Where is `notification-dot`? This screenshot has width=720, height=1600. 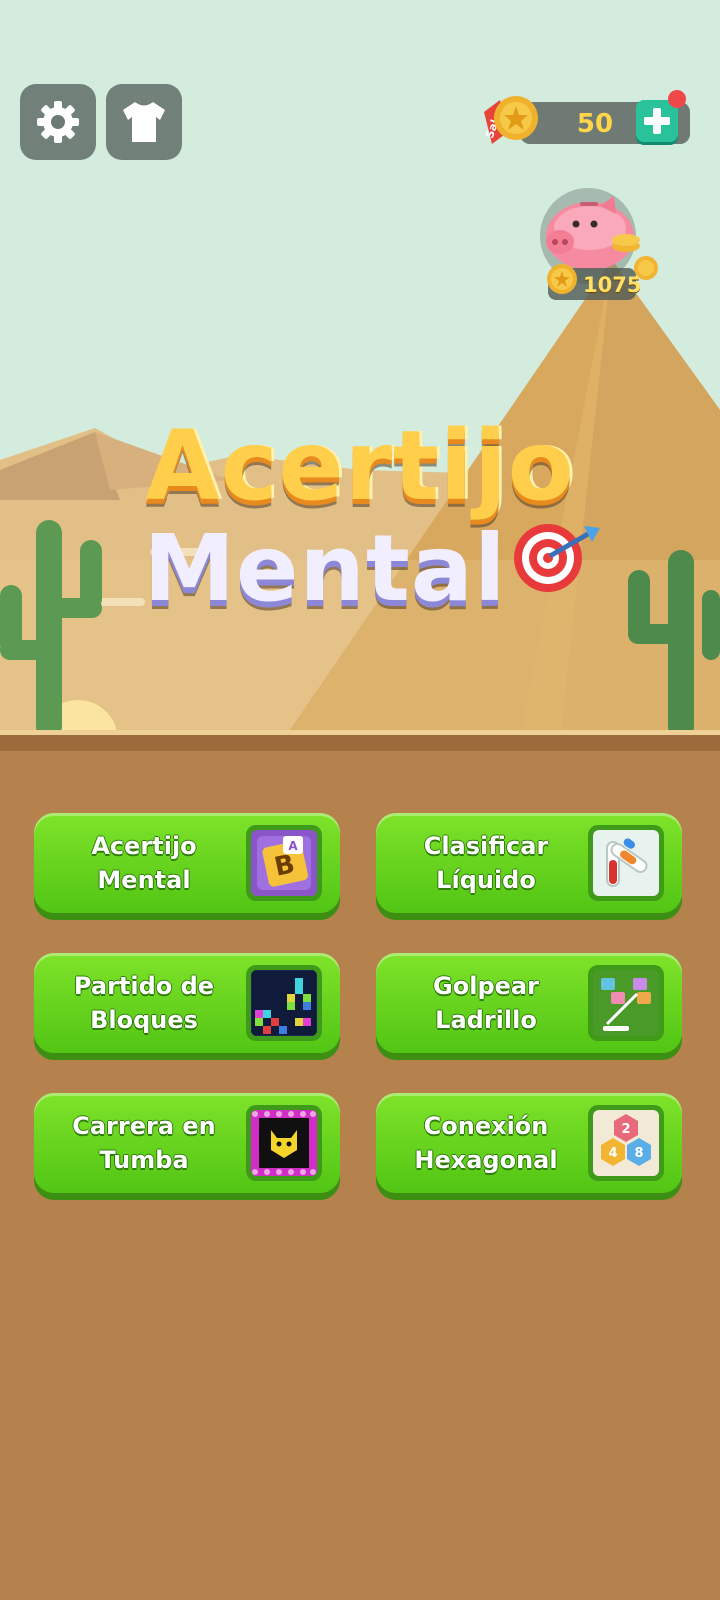
notification-dot is located at coordinates (677, 99).